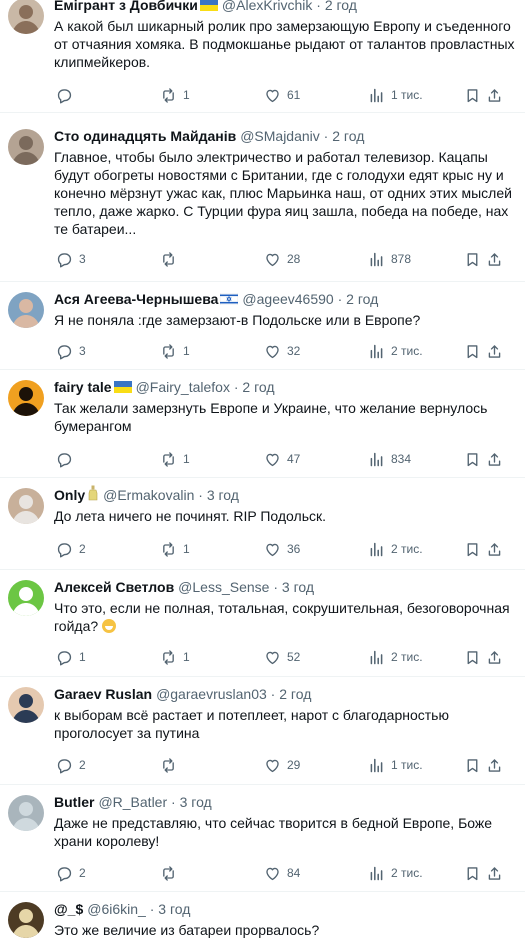 The width and height of the screenshot is (525, 951). I want to click on author-handle: @SMajdaniv, so click(280, 136).